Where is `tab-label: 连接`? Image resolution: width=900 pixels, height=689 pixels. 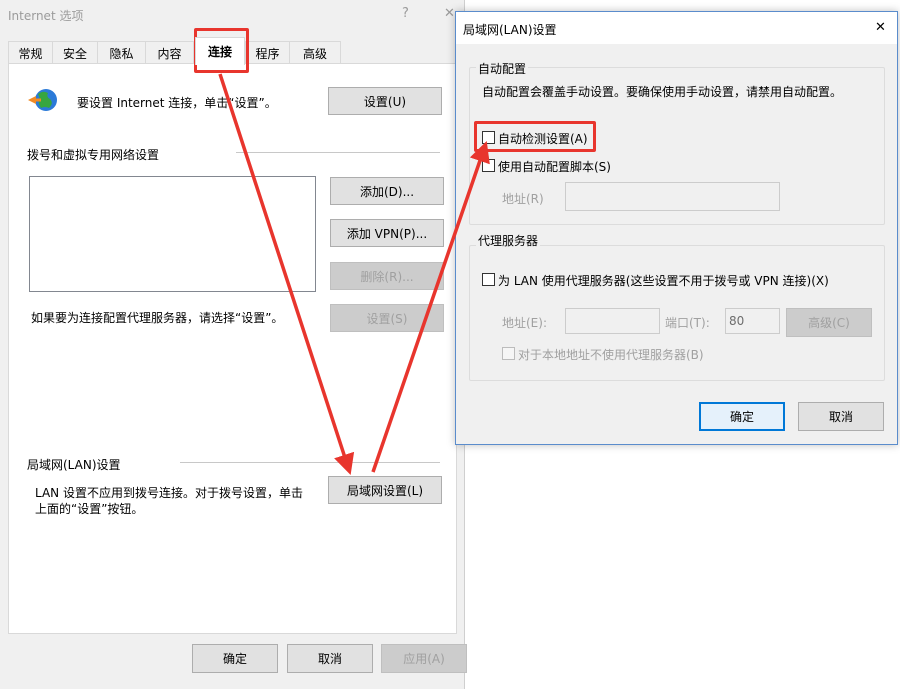
tab-label: 连接 is located at coordinates (219, 52).